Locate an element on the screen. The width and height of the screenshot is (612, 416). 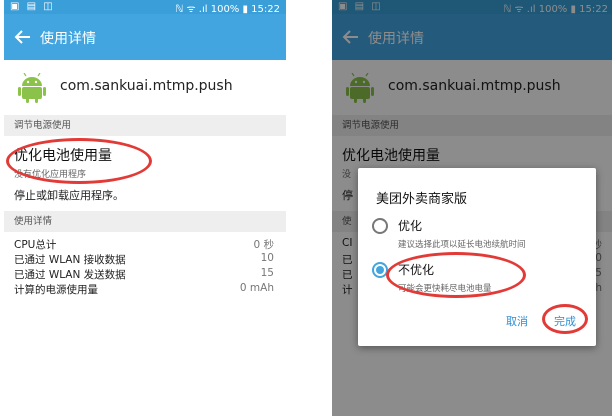
package-name: com.sankuai.mtmp.push is located at coordinates (146, 86).